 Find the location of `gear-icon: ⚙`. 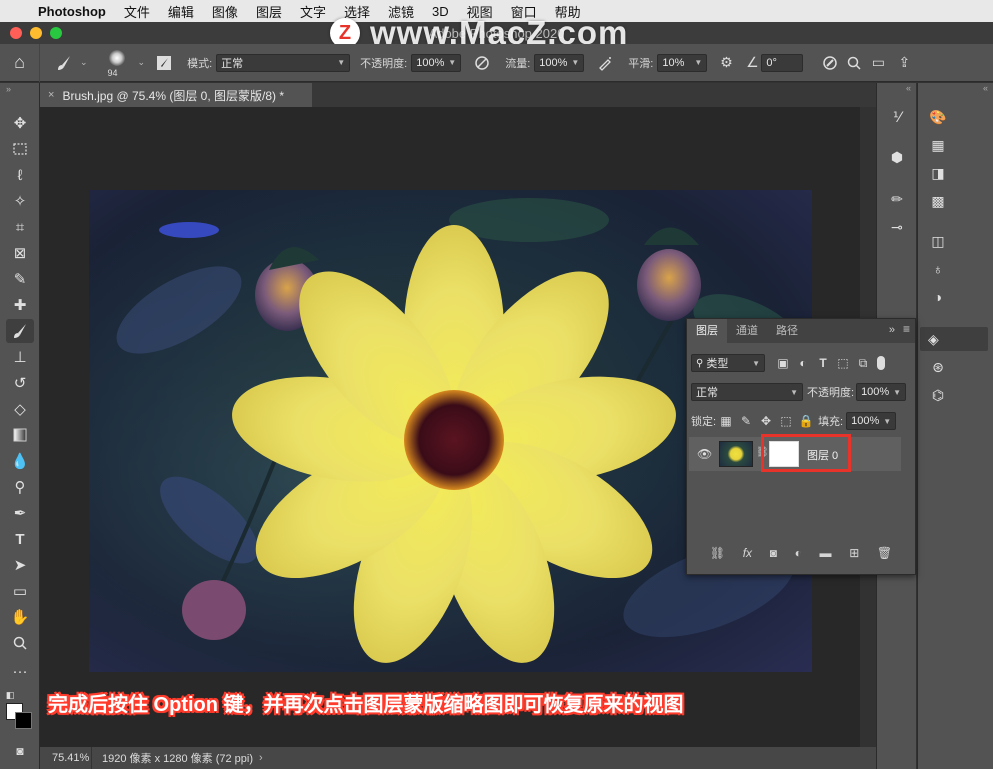

gear-icon: ⚙ is located at coordinates (726, 62).